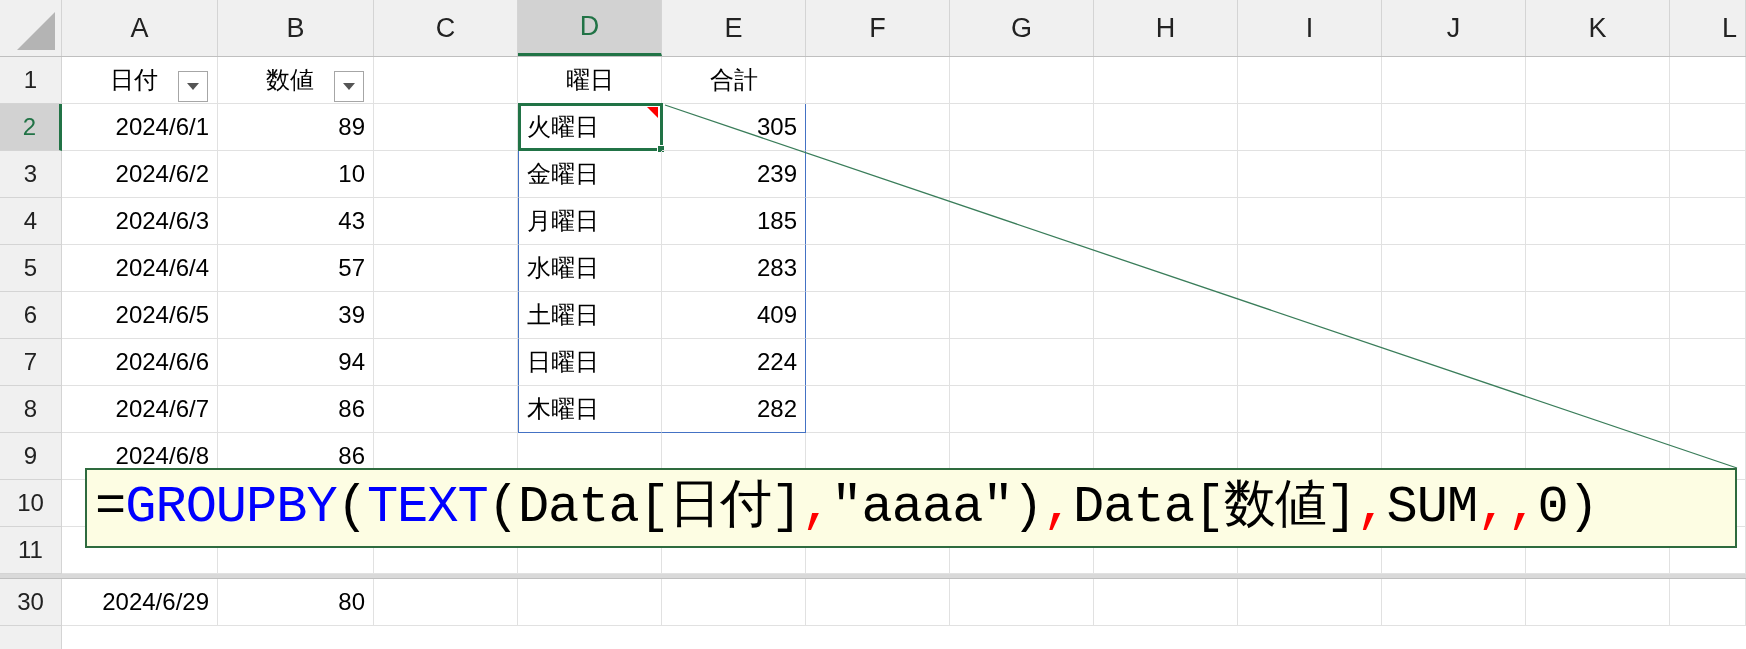  Describe the element at coordinates (140, 362) in the screenshot. I see `table-cell: 2024/6/6` at that location.